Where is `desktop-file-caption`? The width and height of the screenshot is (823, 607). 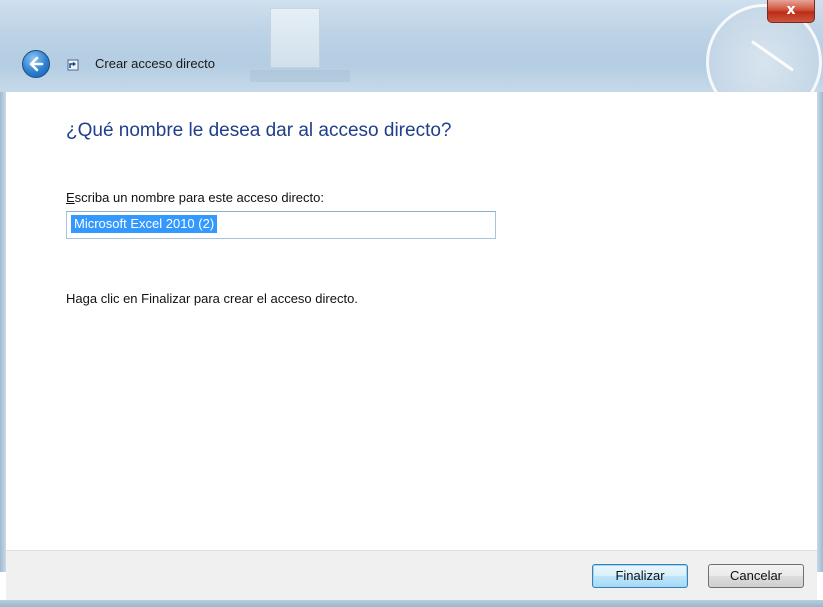
desktop-file-caption is located at coordinates (300, 76).